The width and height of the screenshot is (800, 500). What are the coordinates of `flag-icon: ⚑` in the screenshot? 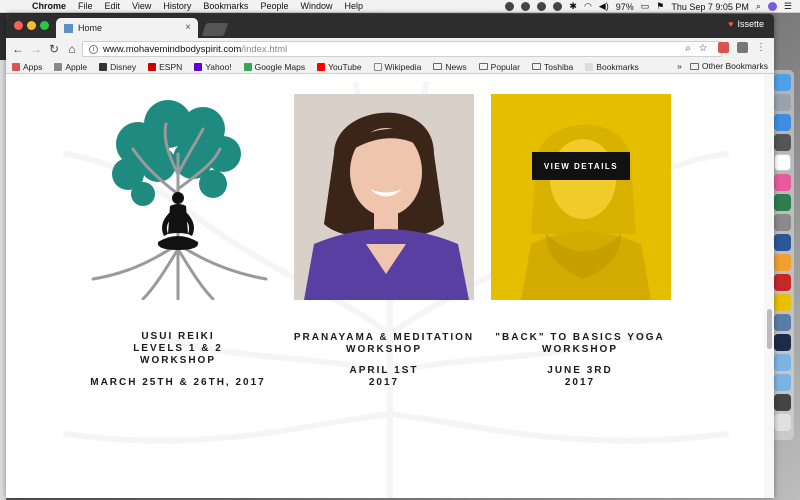 It's located at (660, 6).